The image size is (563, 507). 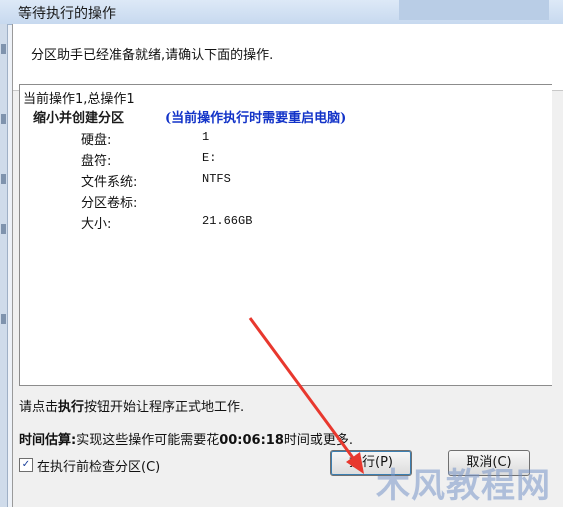 What do you see at coordinates (318, 440) in the screenshot?
I see `estimate-suffix: 时间或更多.` at bounding box center [318, 440].